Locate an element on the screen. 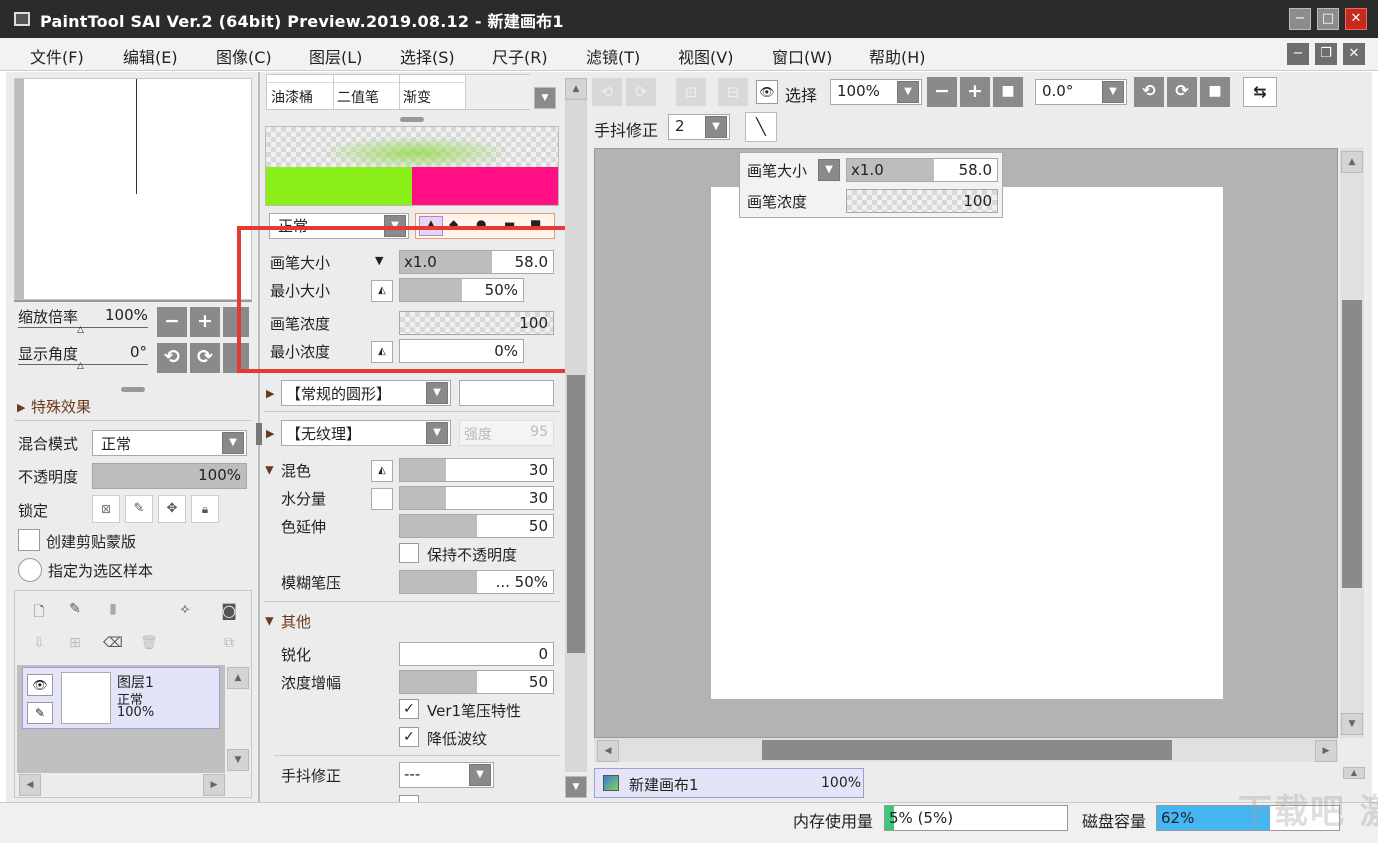 Image resolution: width=1378 pixels, height=843 pixels. layer-scroll-left: ◀ is located at coordinates (30, 785).